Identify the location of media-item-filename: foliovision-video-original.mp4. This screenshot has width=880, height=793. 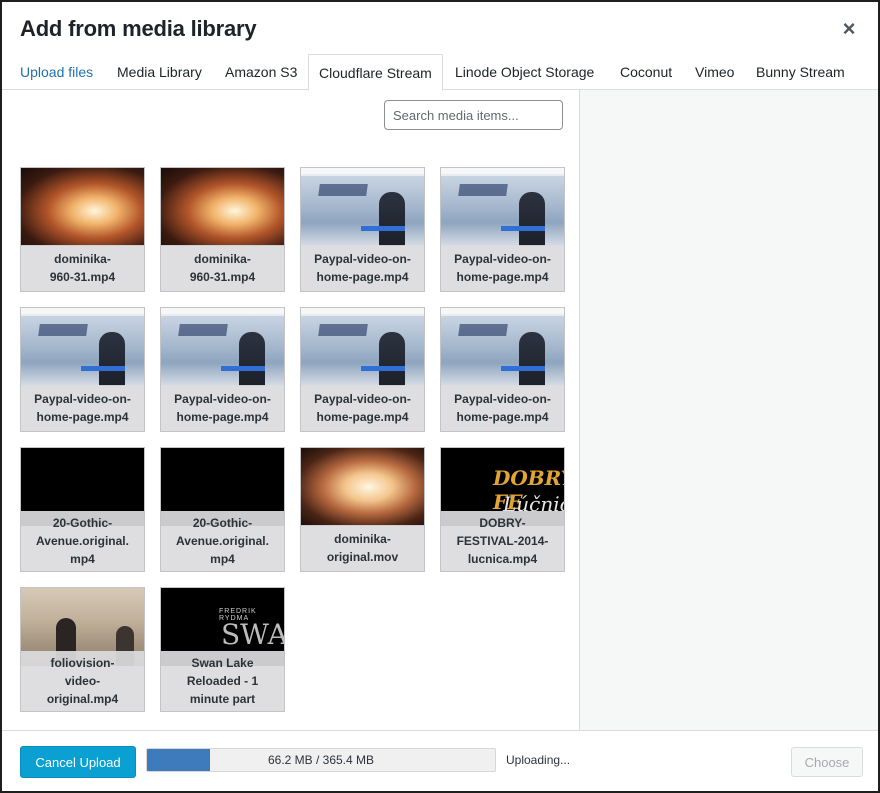
(82, 681).